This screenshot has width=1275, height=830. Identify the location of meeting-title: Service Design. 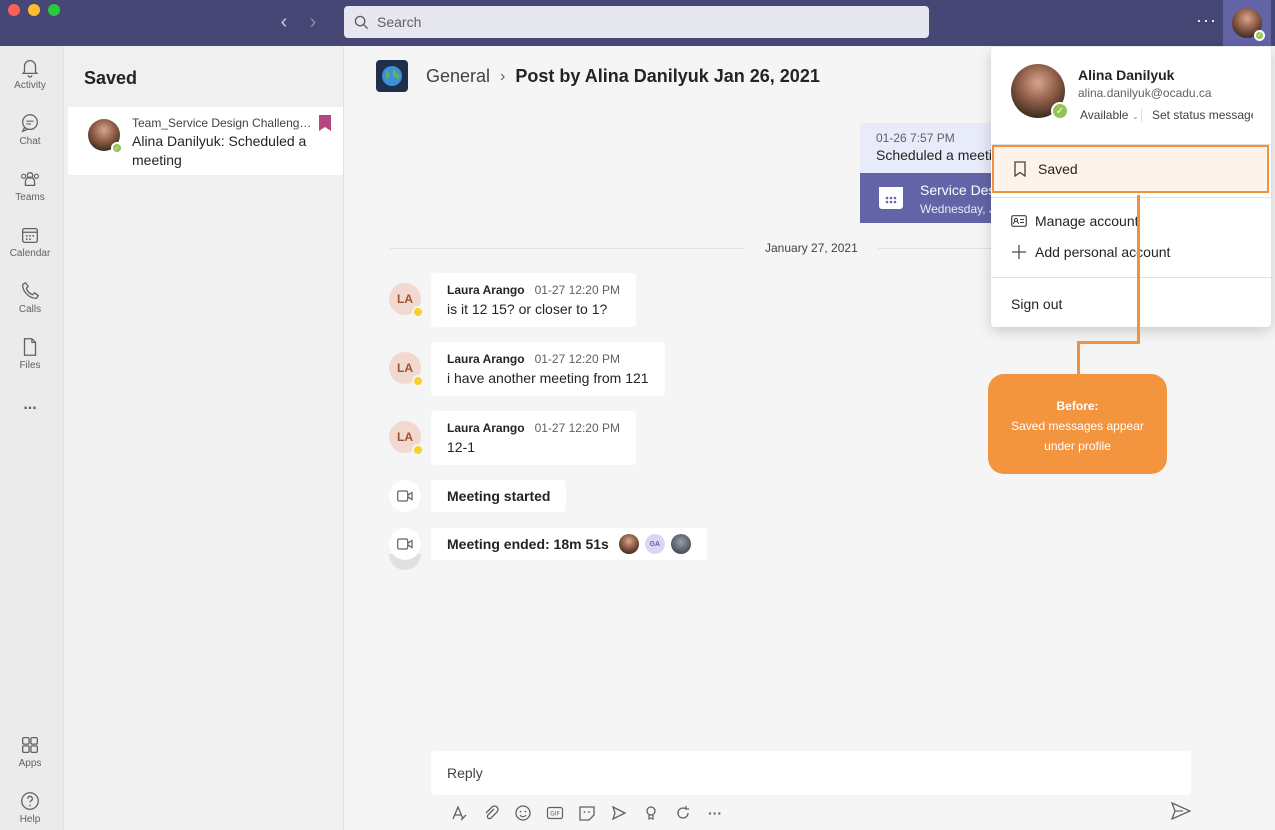
(957, 190).